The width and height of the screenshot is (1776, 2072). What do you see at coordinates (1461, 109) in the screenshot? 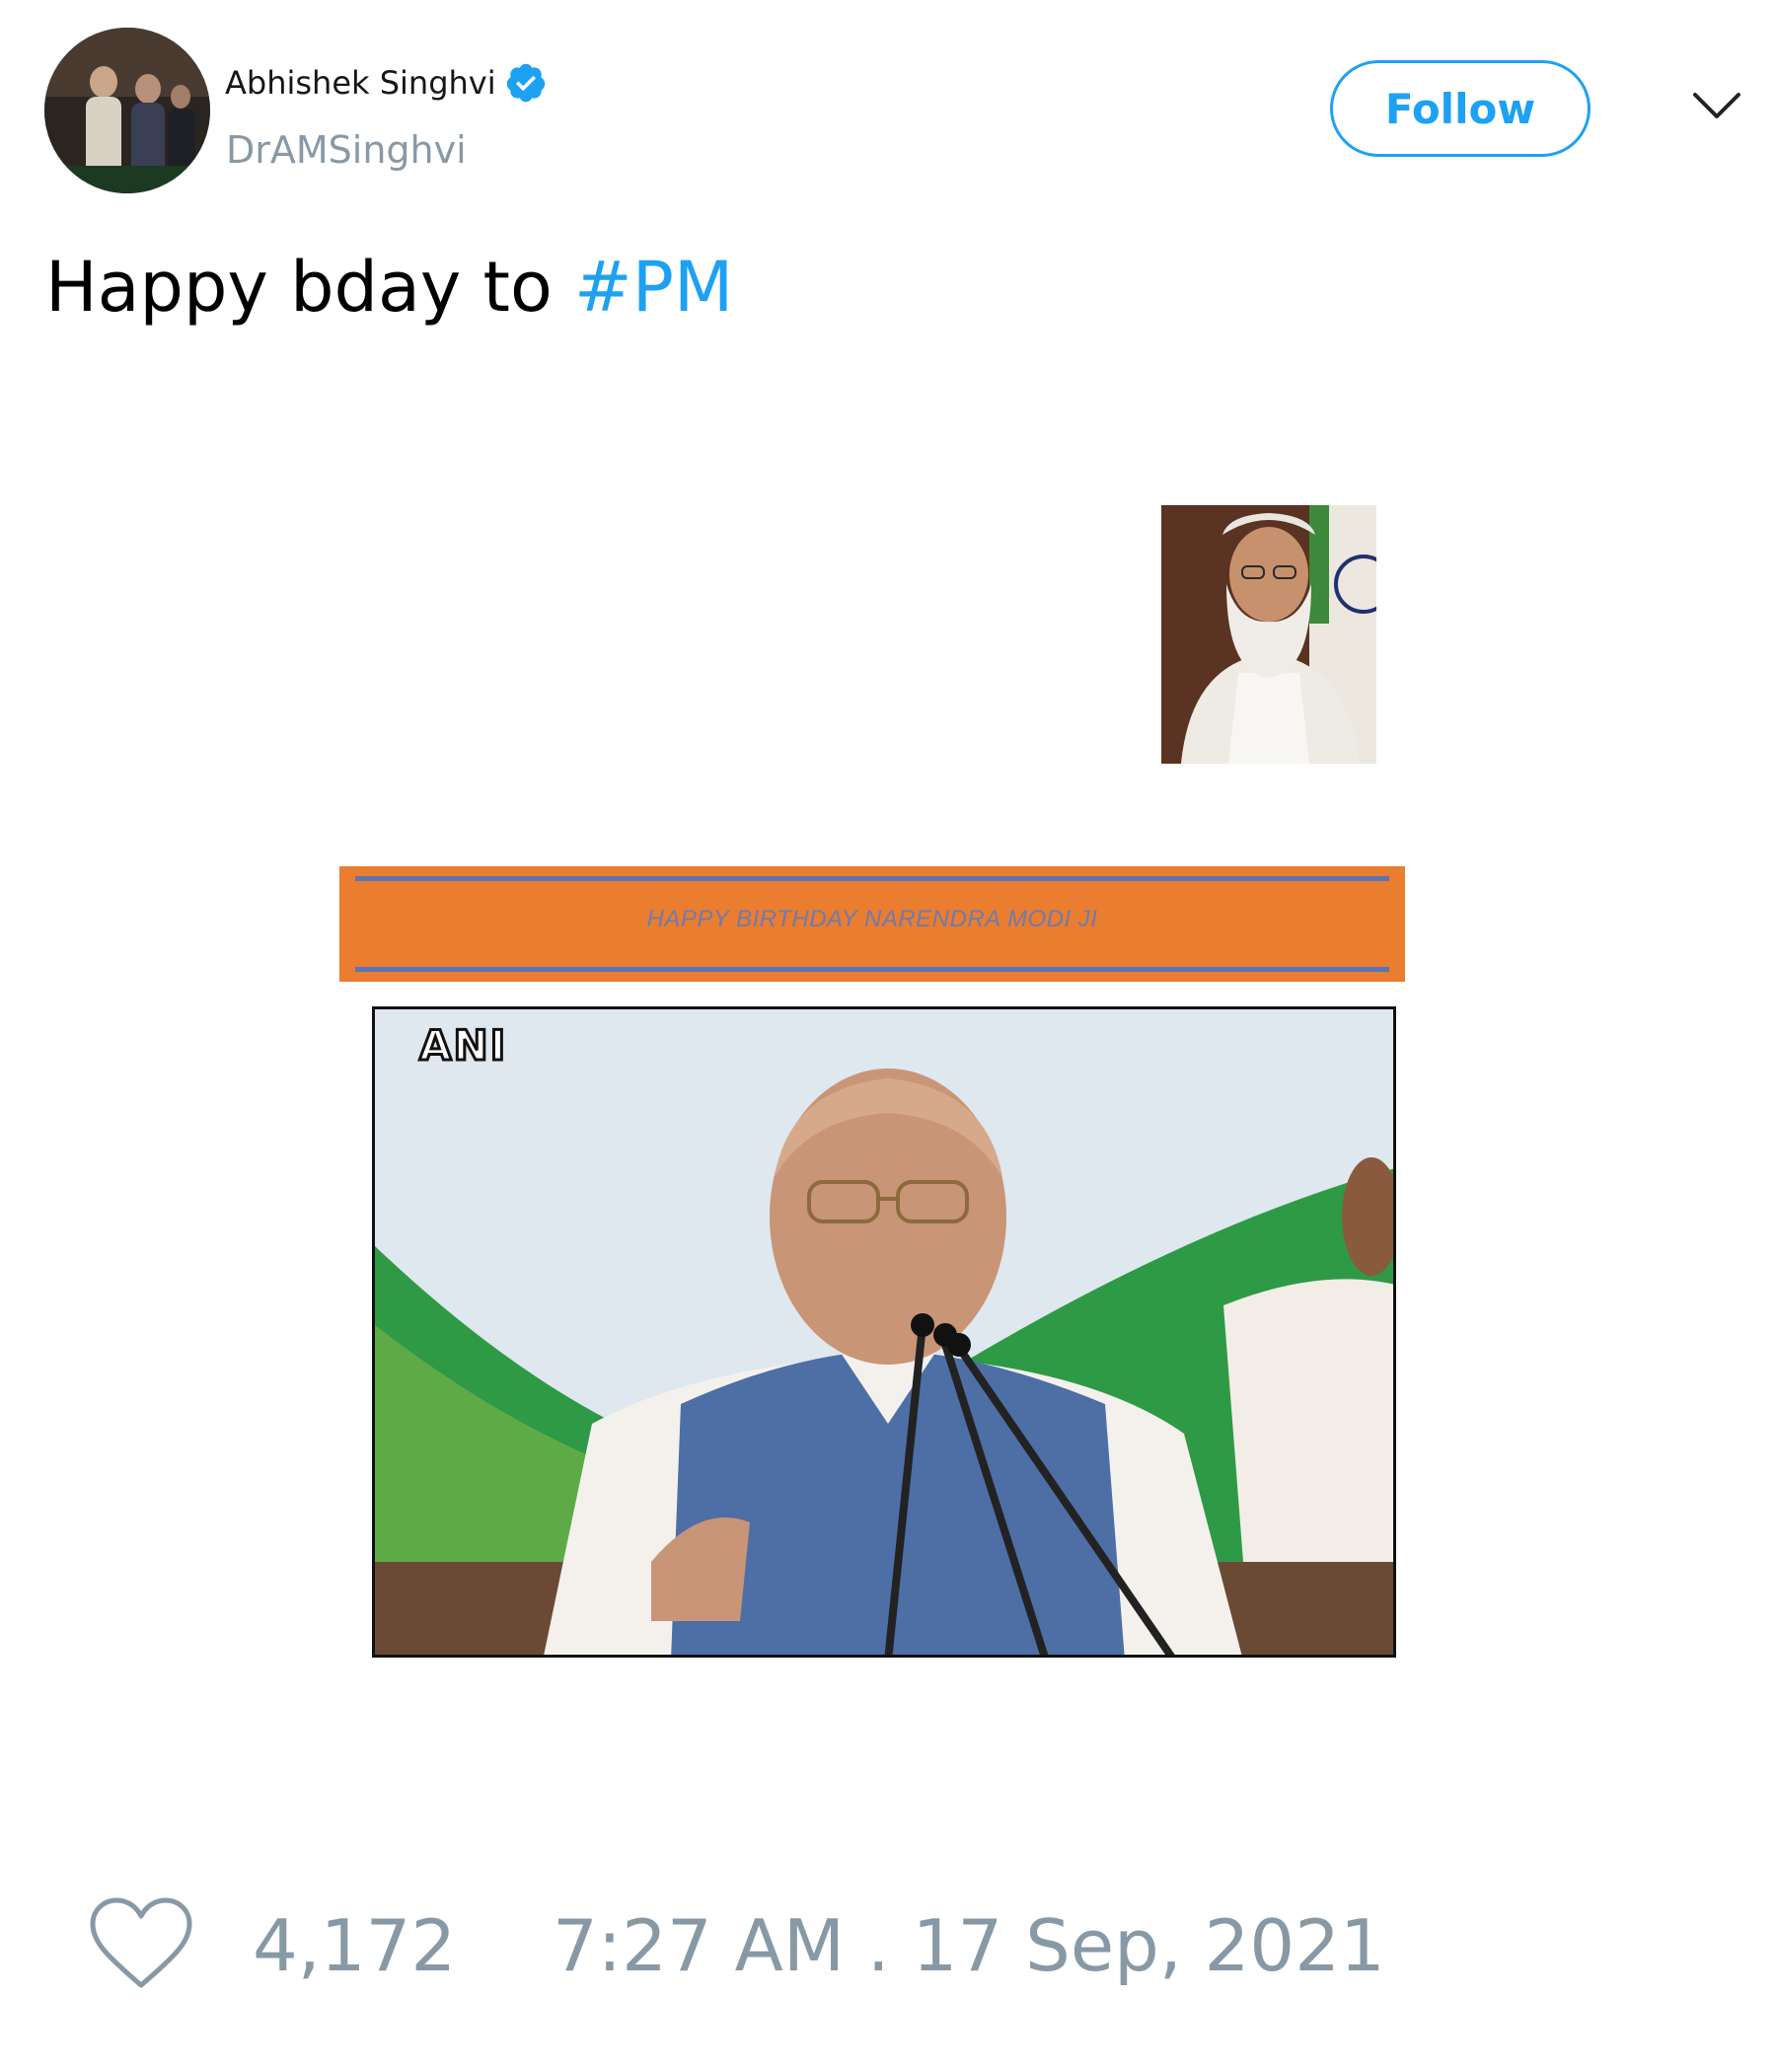
I see `follow-button: Follow` at bounding box center [1461, 109].